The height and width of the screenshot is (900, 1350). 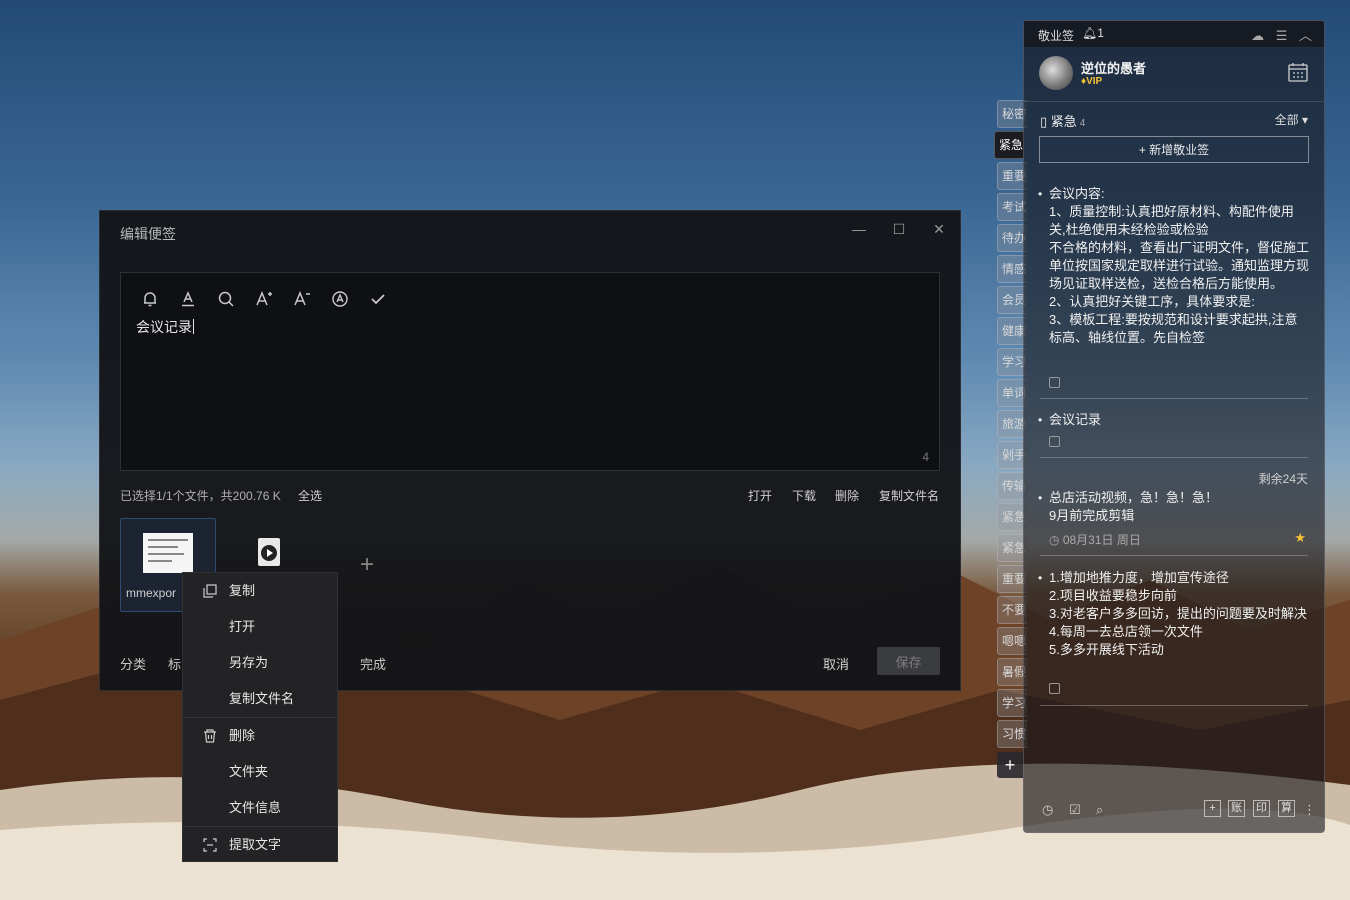 I want to click on add-icon: +, so click(x=1212, y=808).